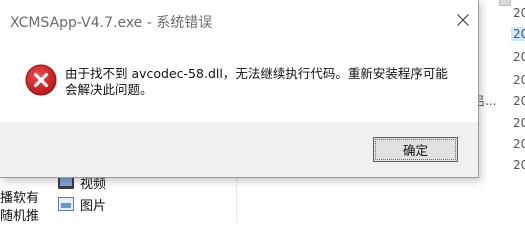  I want to click on nav-item-pictures: 图片, so click(82, 204).